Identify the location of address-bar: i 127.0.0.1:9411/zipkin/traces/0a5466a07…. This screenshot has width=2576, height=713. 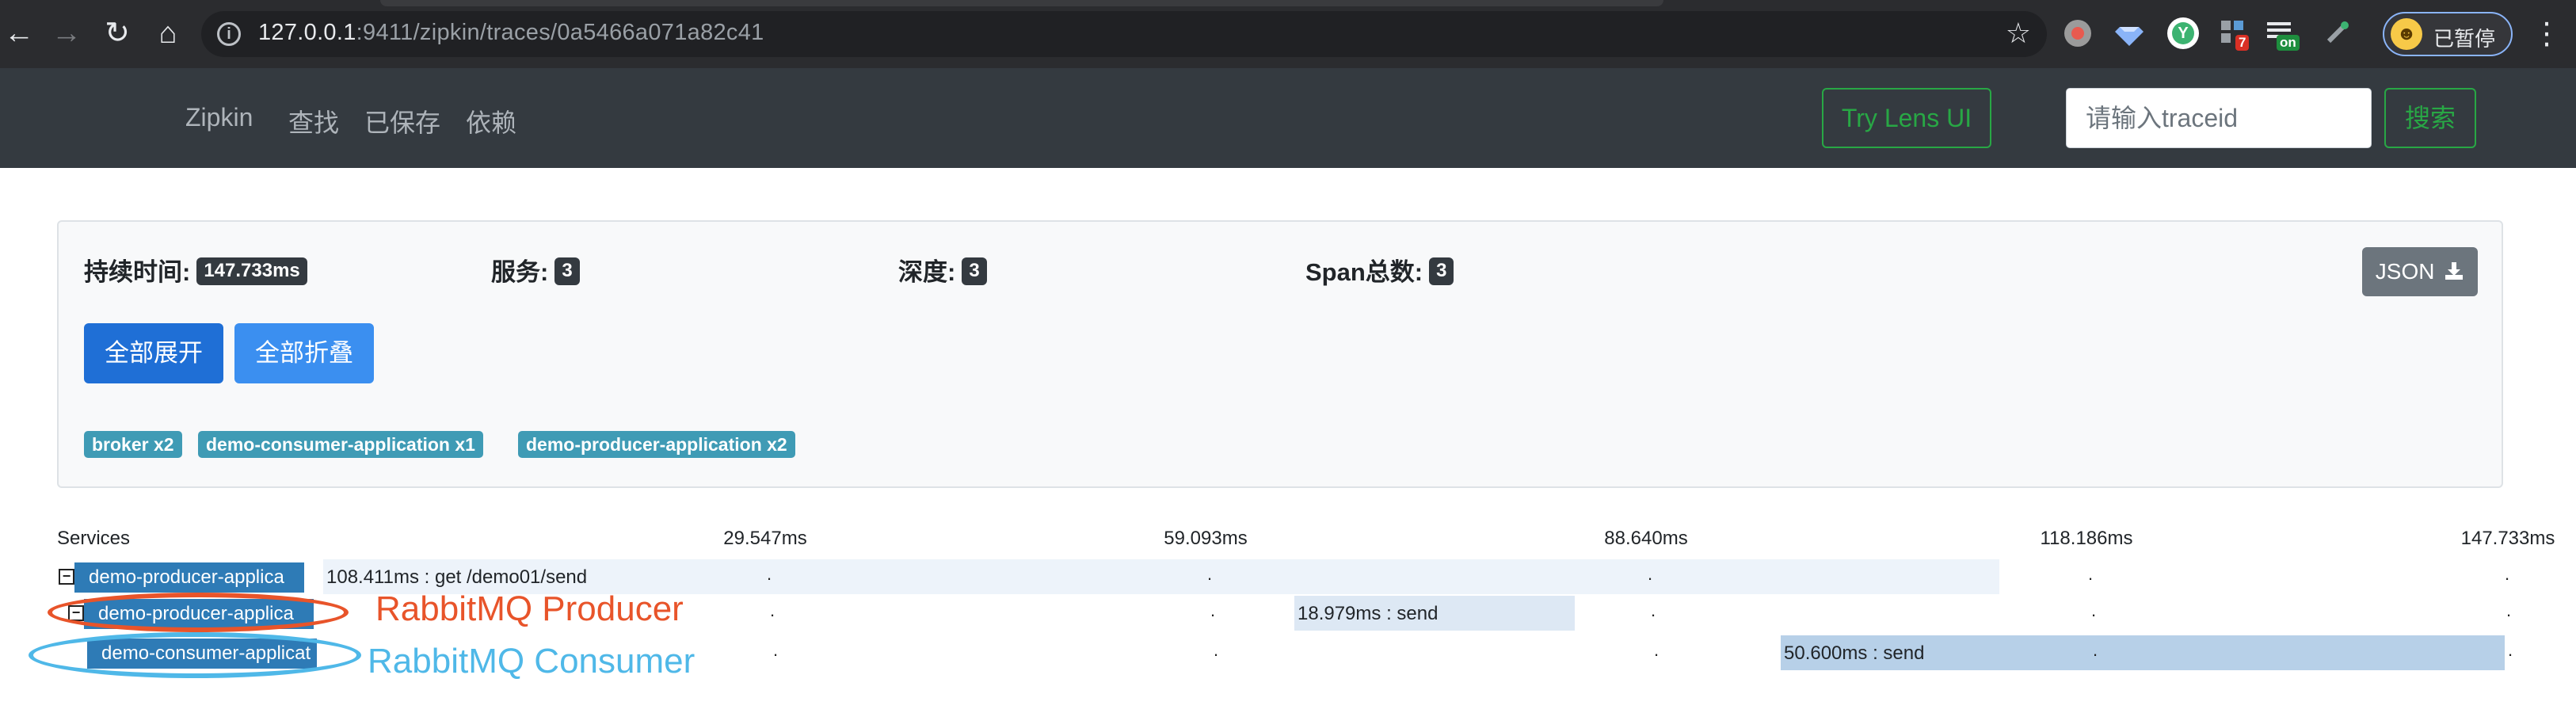
(1124, 34).